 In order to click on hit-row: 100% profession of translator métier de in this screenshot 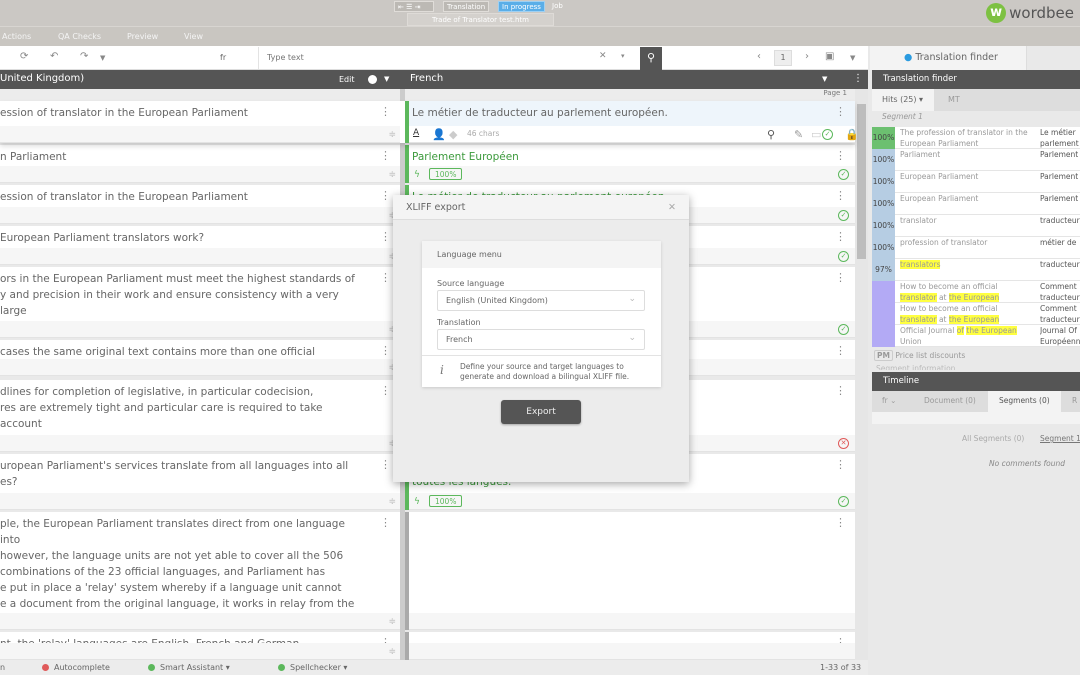, I will do `click(976, 248)`.